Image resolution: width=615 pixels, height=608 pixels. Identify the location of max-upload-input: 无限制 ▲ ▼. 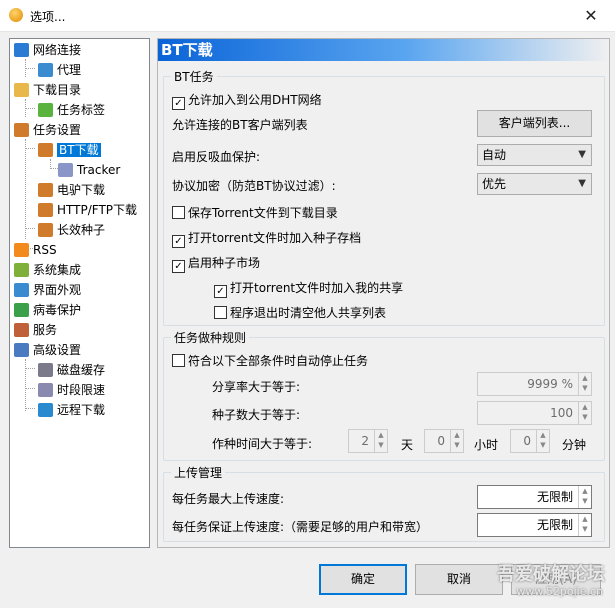
(534, 497).